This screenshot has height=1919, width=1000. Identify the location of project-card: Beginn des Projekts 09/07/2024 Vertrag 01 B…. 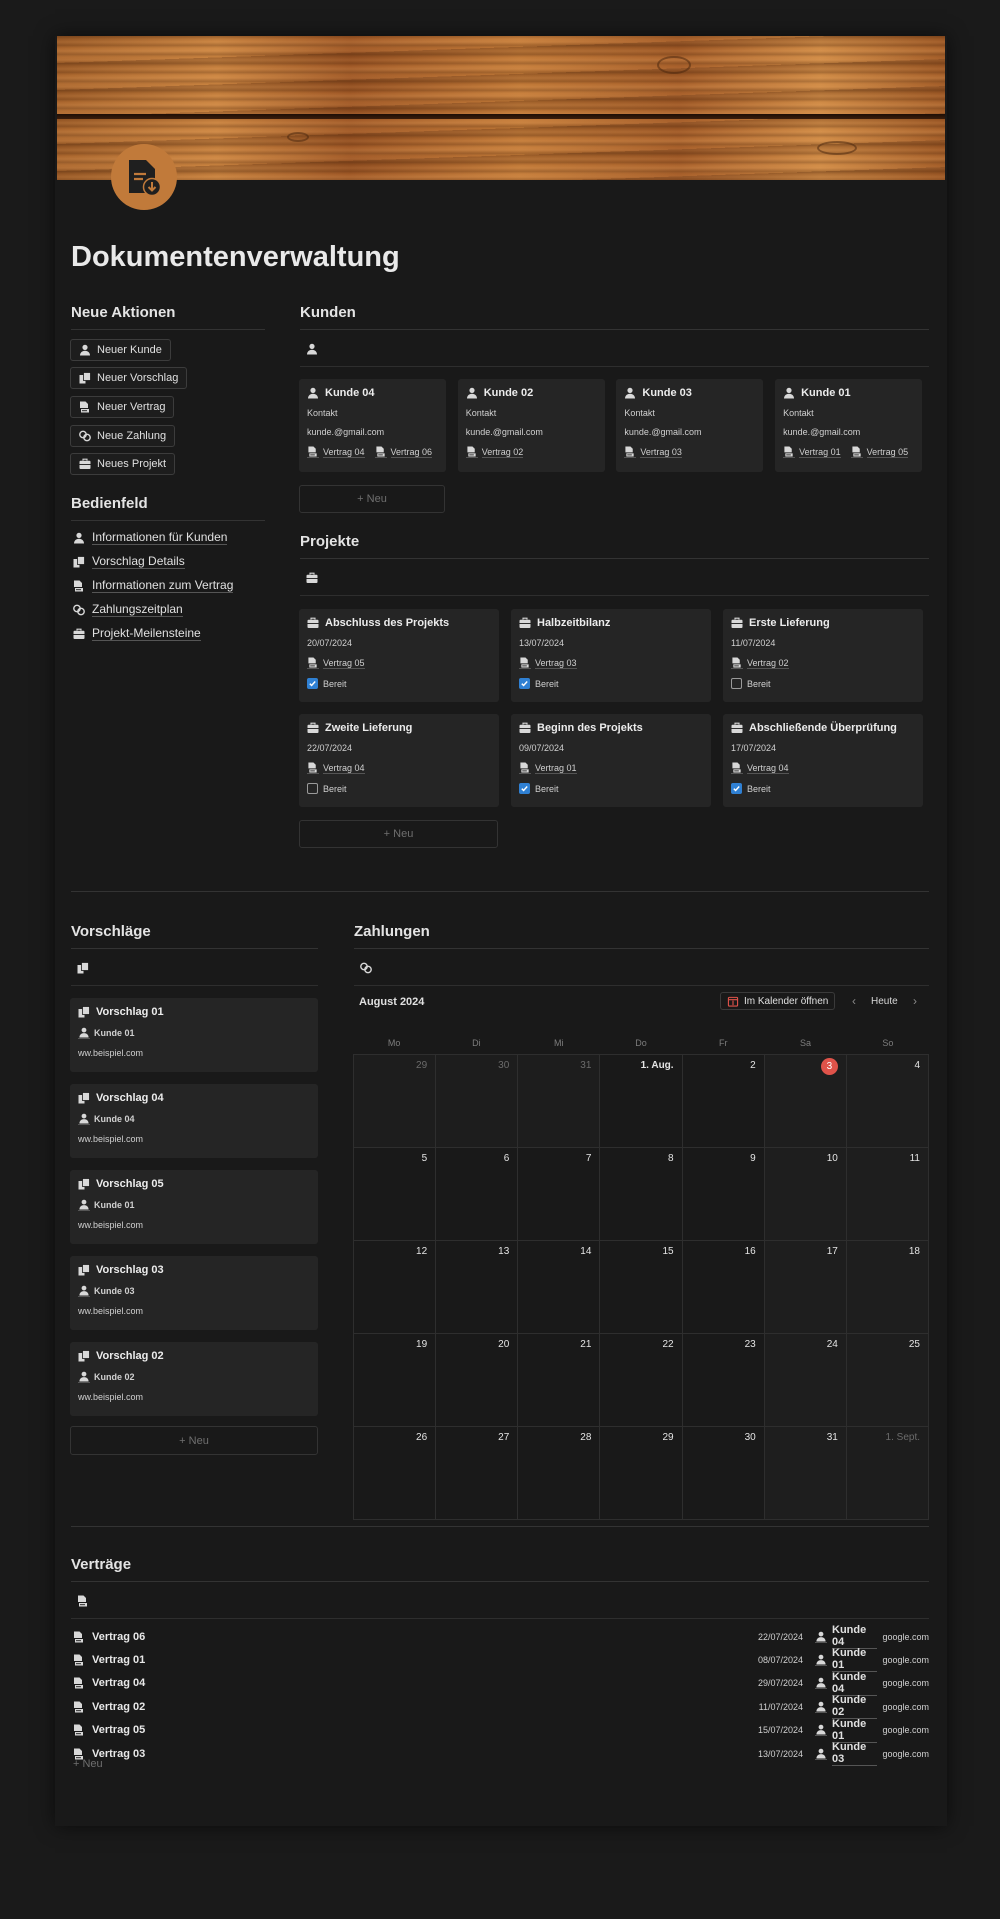
(611, 760).